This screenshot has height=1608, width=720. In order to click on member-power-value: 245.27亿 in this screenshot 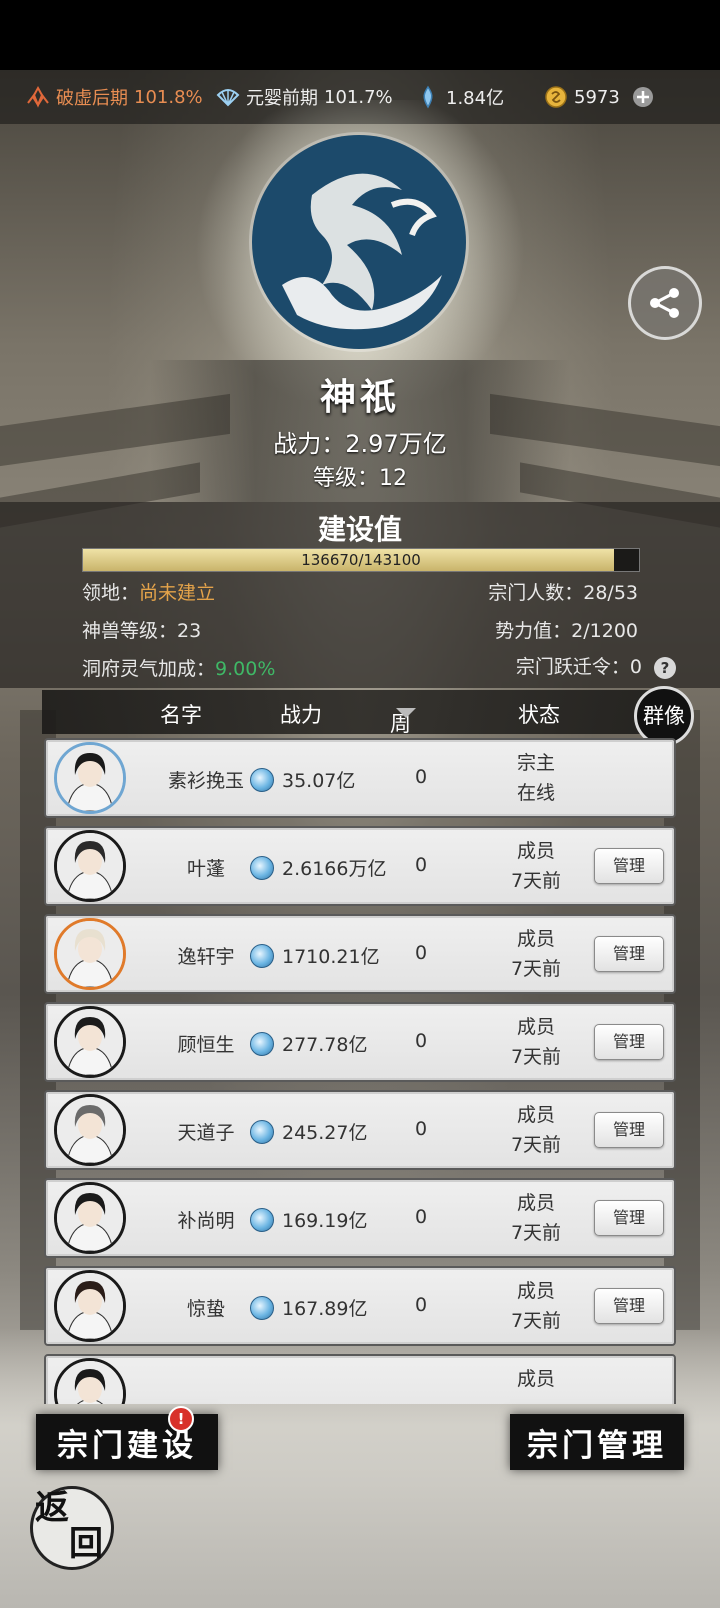, I will do `click(325, 1133)`.